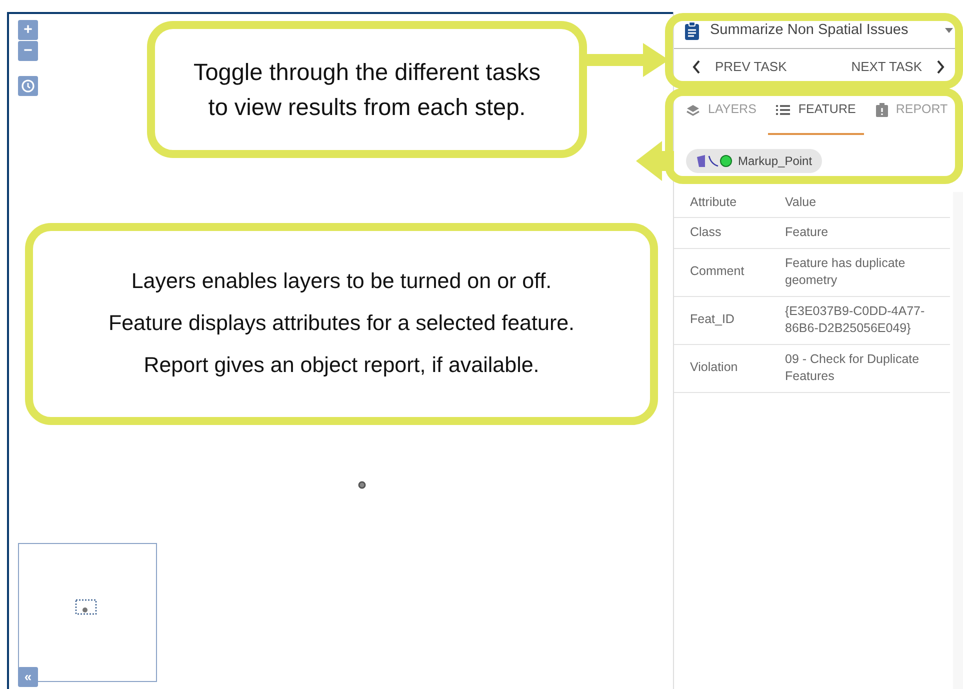  Describe the element at coordinates (816, 115) in the screenshot. I see `tab: FEATURE` at that location.